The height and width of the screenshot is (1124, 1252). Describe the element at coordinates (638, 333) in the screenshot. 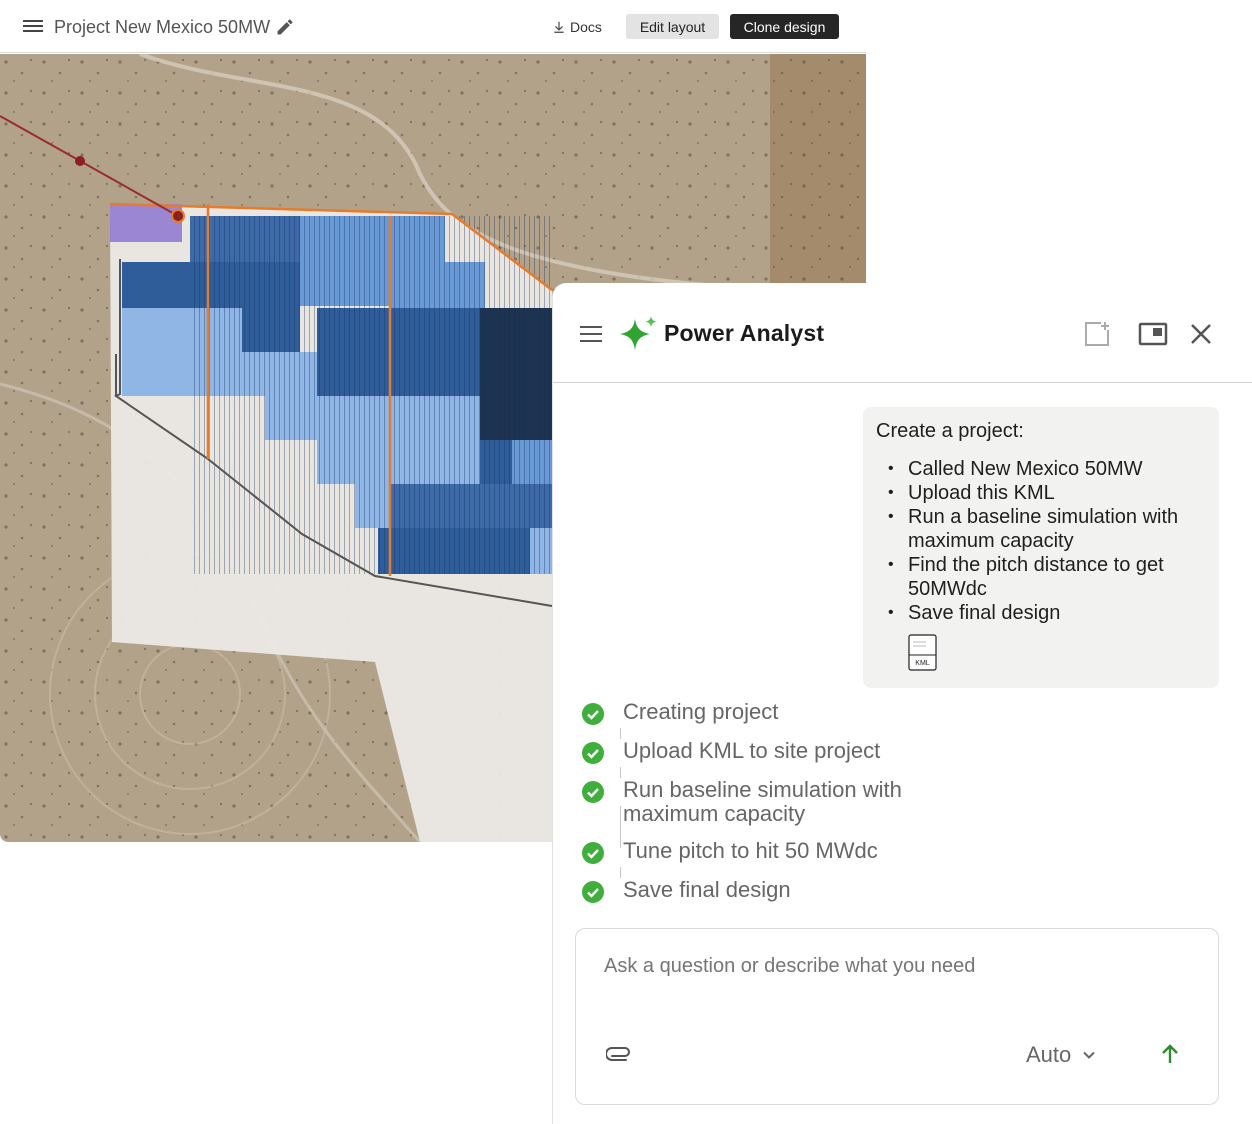

I see `sparkle-icon` at that location.